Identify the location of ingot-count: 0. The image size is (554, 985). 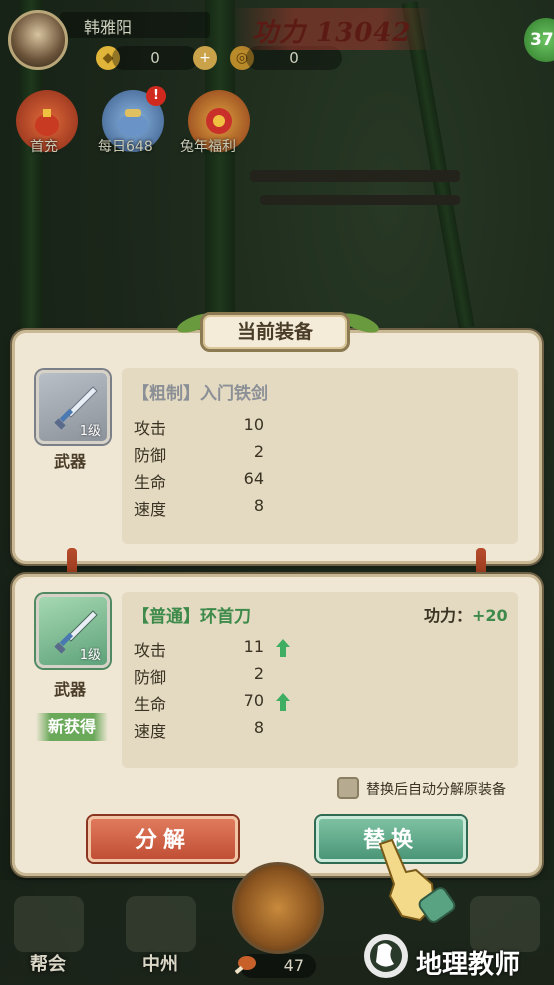
(155, 58).